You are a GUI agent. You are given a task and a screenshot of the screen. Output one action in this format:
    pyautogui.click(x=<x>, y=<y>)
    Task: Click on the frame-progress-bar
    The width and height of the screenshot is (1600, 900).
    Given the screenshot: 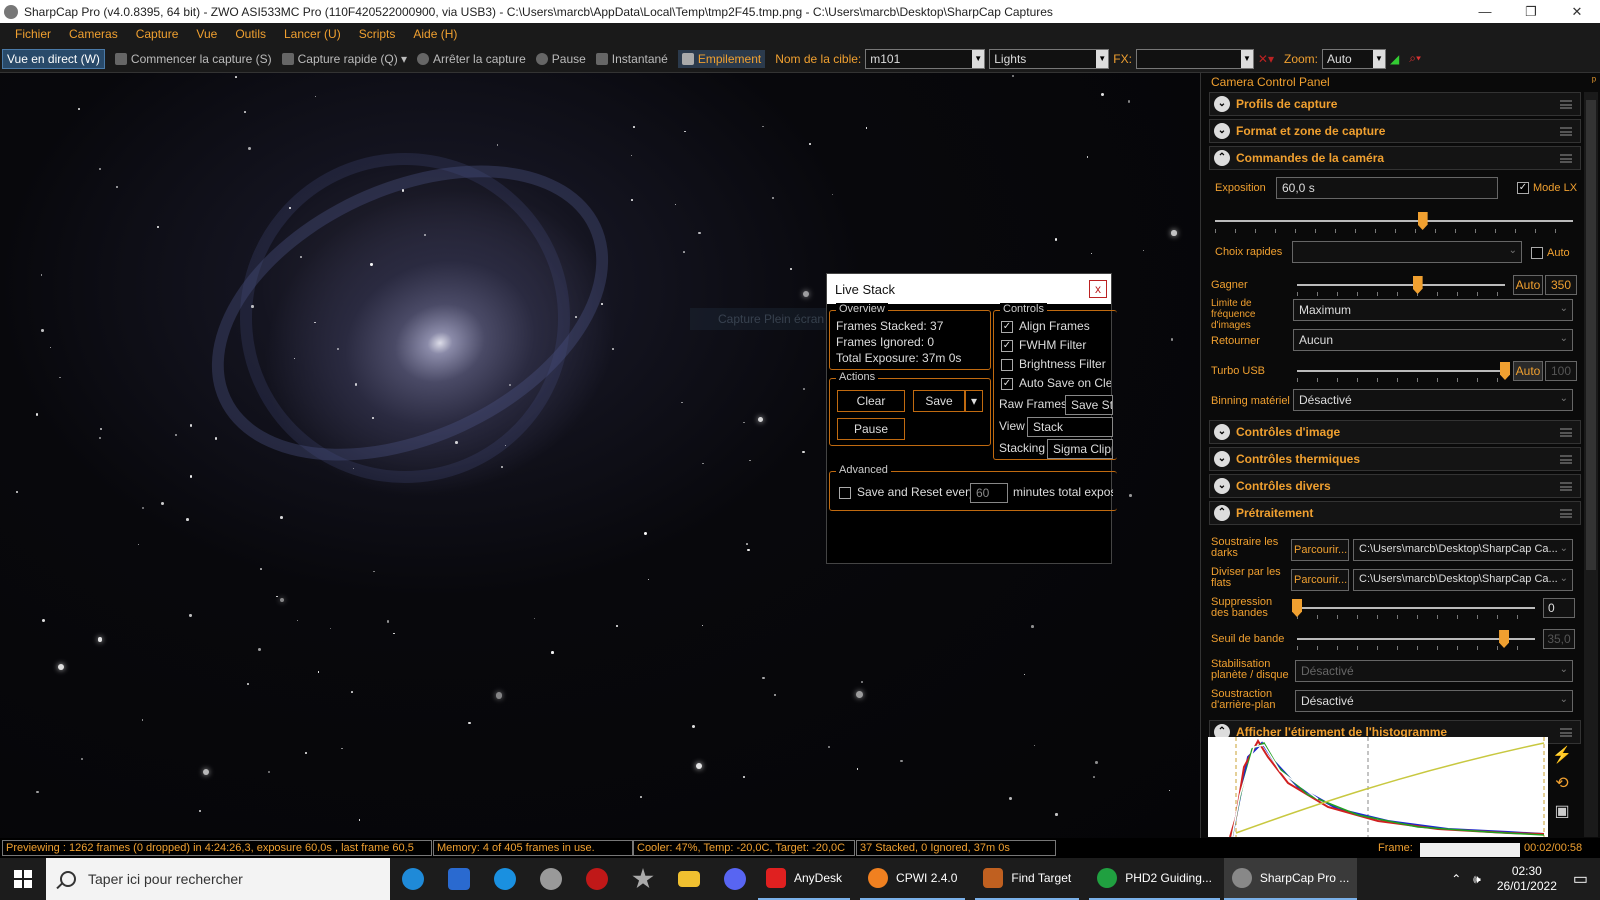 What is the action you would take?
    pyautogui.click(x=1470, y=850)
    